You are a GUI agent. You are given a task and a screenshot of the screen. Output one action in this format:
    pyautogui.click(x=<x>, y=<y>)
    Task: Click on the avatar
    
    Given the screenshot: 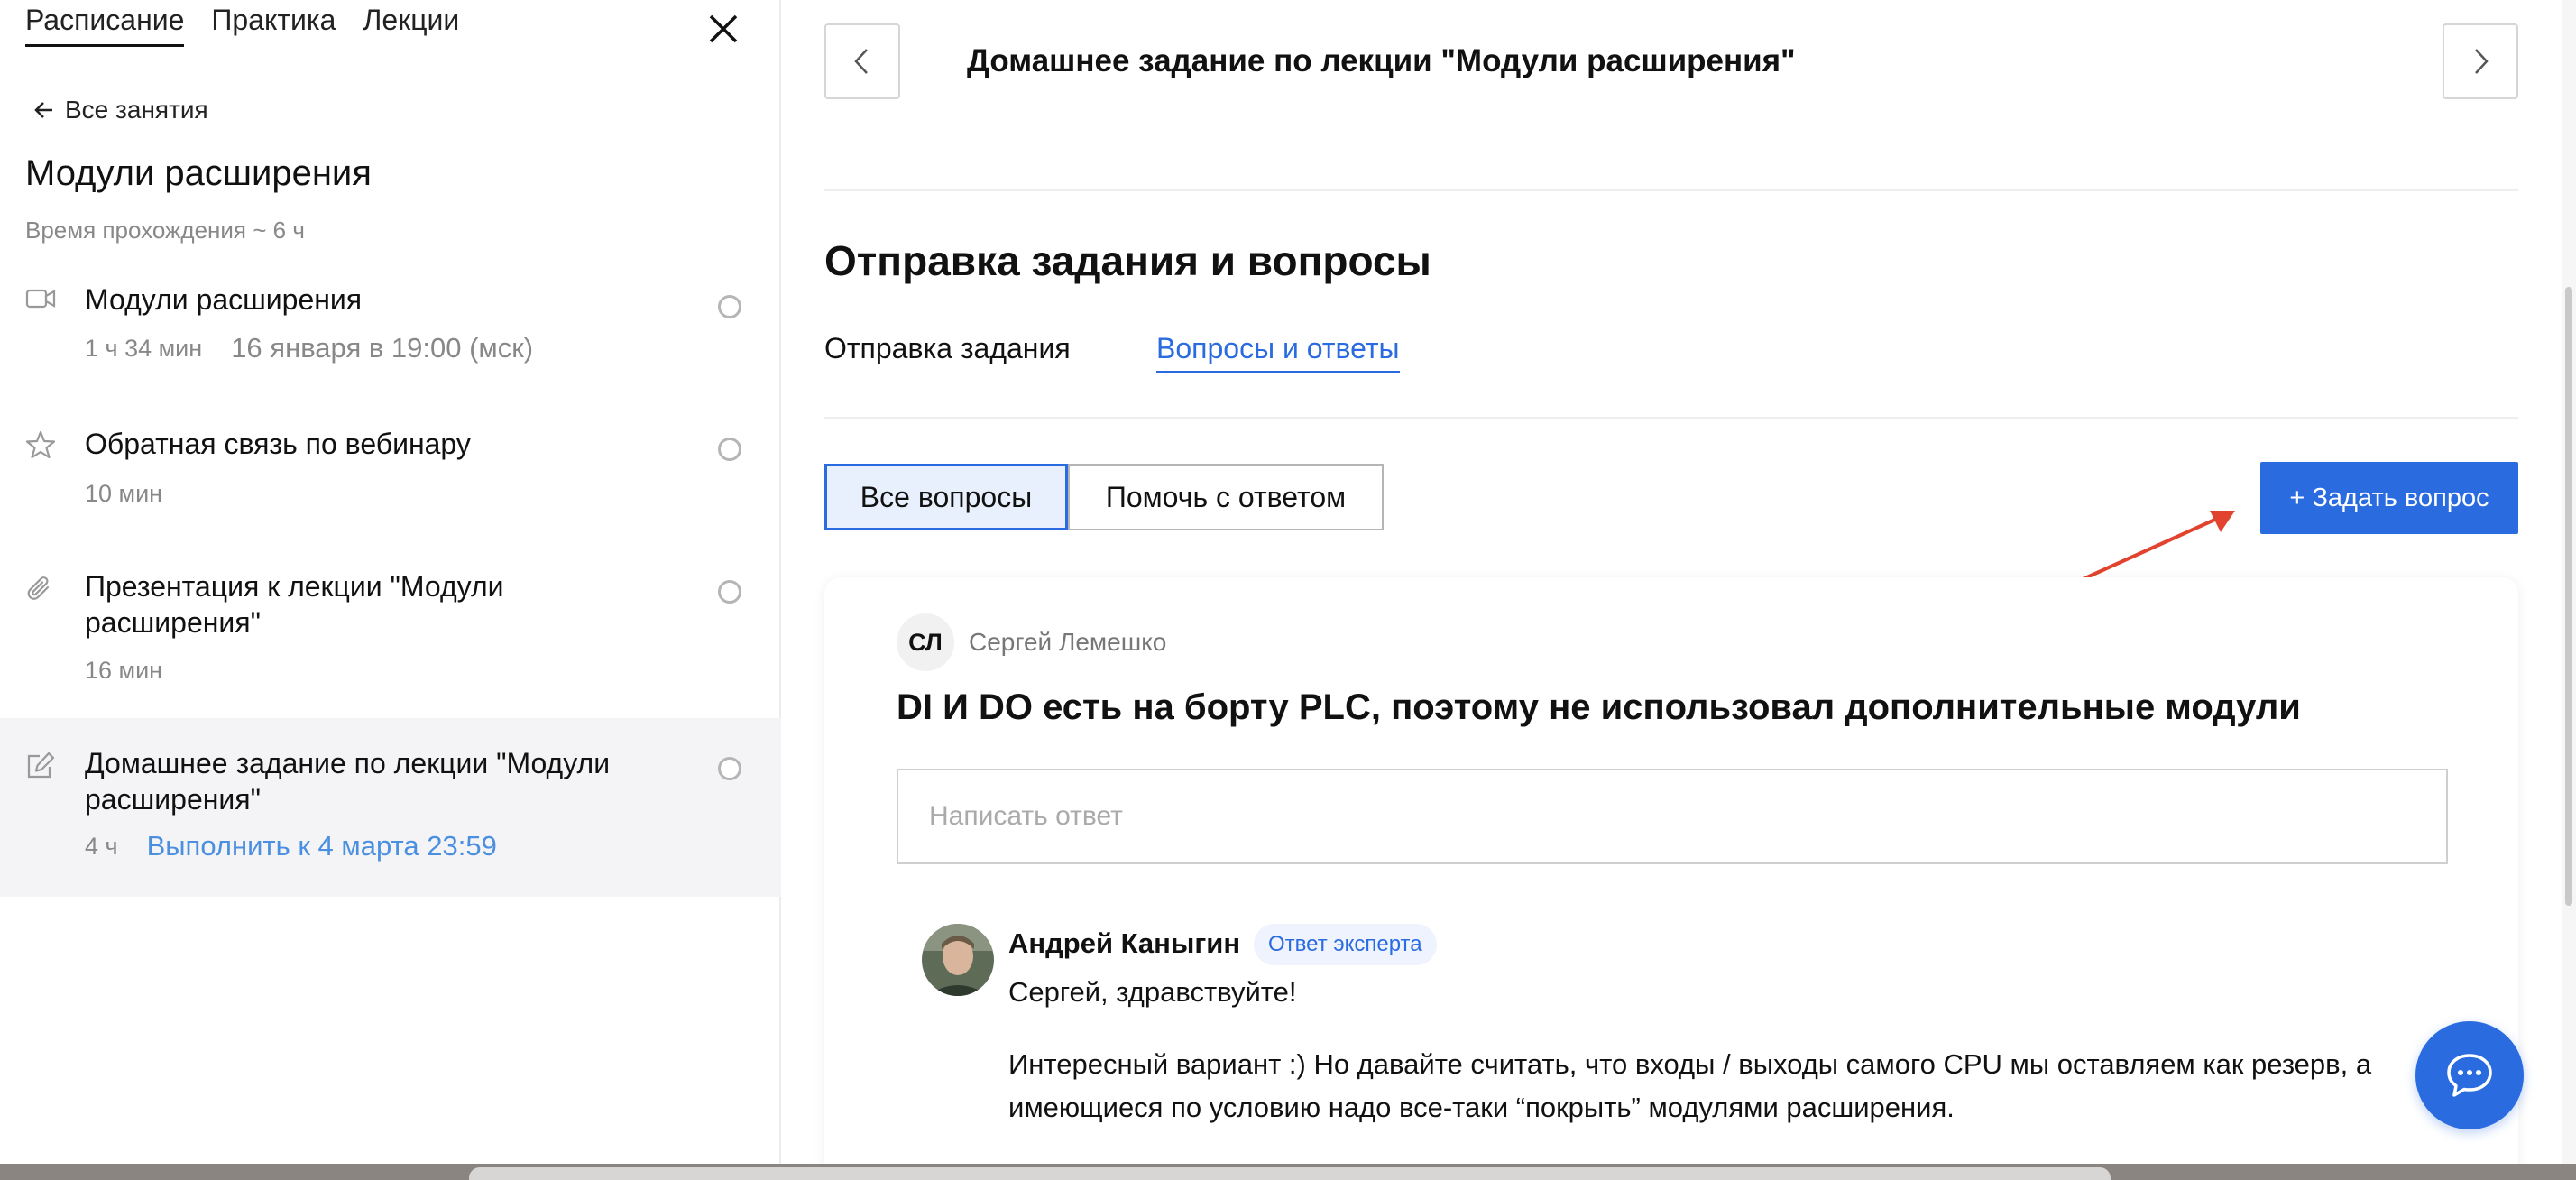 What is the action you would take?
    pyautogui.click(x=958, y=960)
    